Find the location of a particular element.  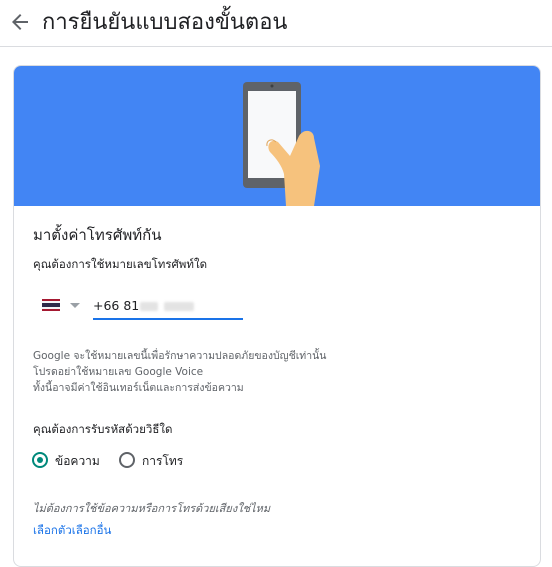

radio-voice-call: การโทร is located at coordinates (159, 460).